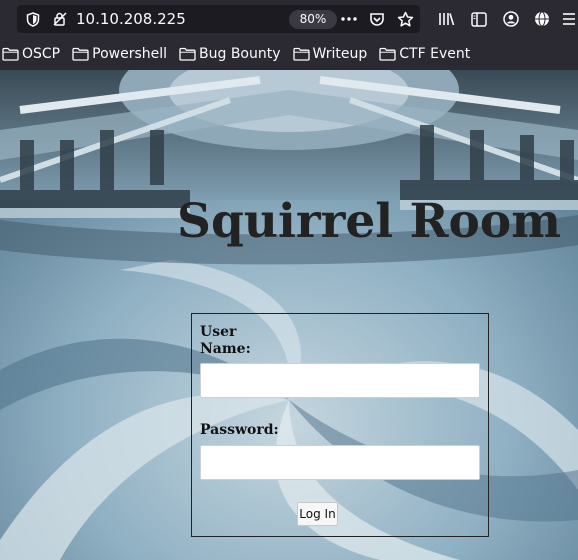  What do you see at coordinates (569, 19) in the screenshot?
I see `menu-icon` at bounding box center [569, 19].